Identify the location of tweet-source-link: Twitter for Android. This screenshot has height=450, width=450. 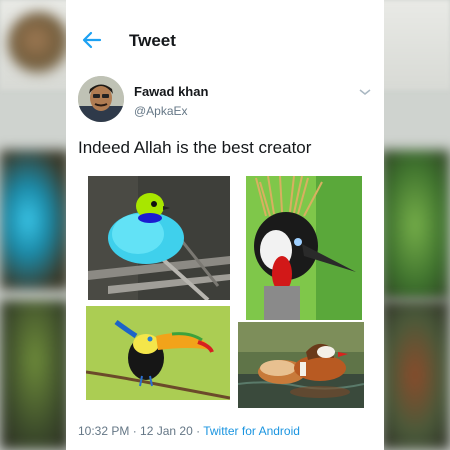
(251, 431).